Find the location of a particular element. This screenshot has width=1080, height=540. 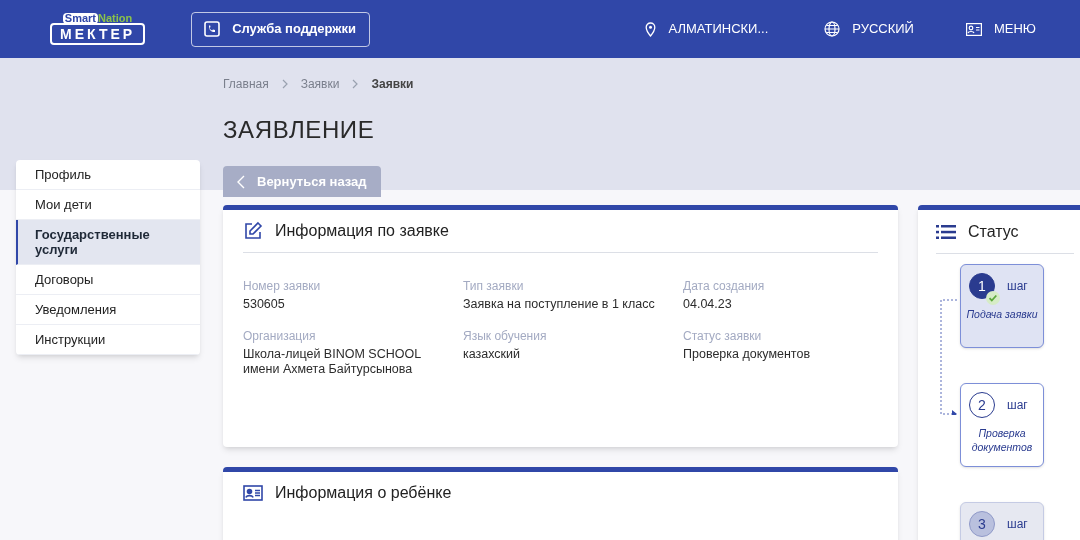

step-label: Проверка документов is located at coordinates (1002, 440).